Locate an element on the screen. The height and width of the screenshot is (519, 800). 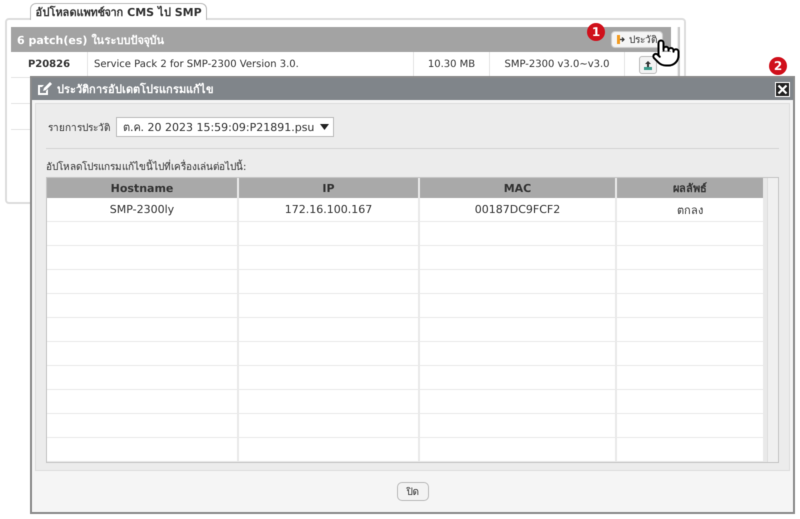
column-header: Hostname is located at coordinates (143, 188).